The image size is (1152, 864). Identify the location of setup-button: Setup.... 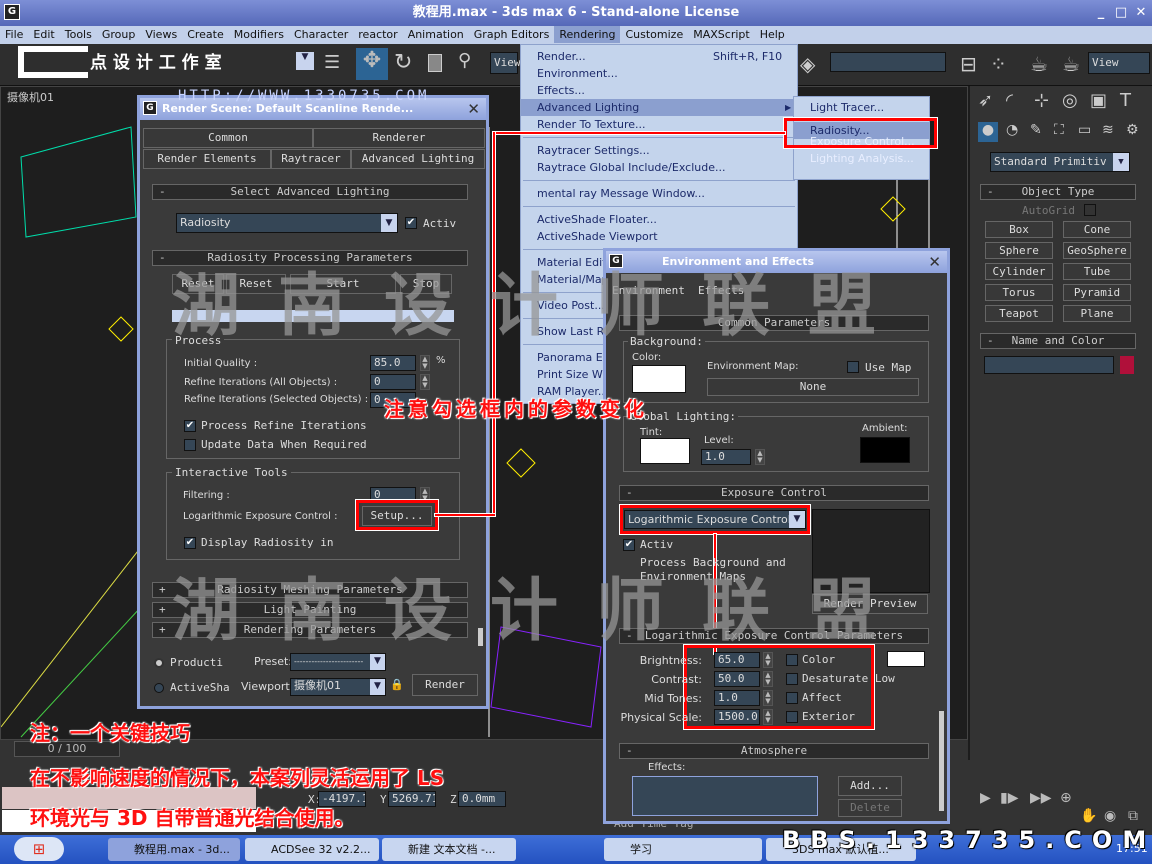
(397, 516).